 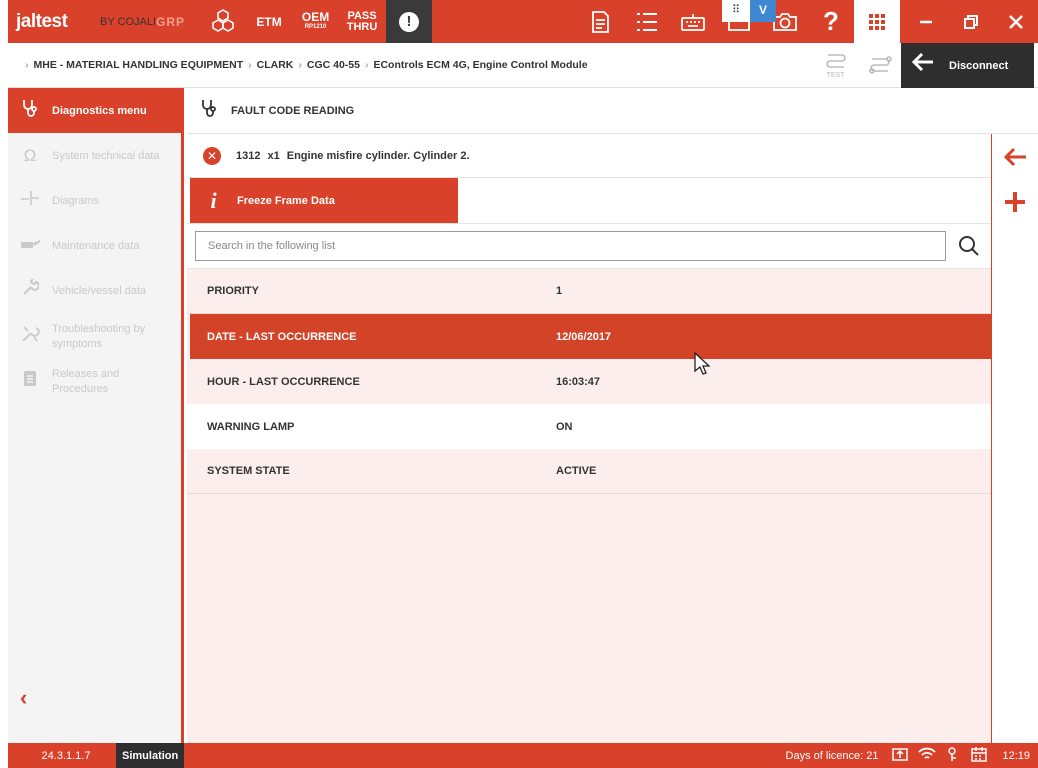 What do you see at coordinates (30, 200) in the screenshot?
I see `diagram-icon` at bounding box center [30, 200].